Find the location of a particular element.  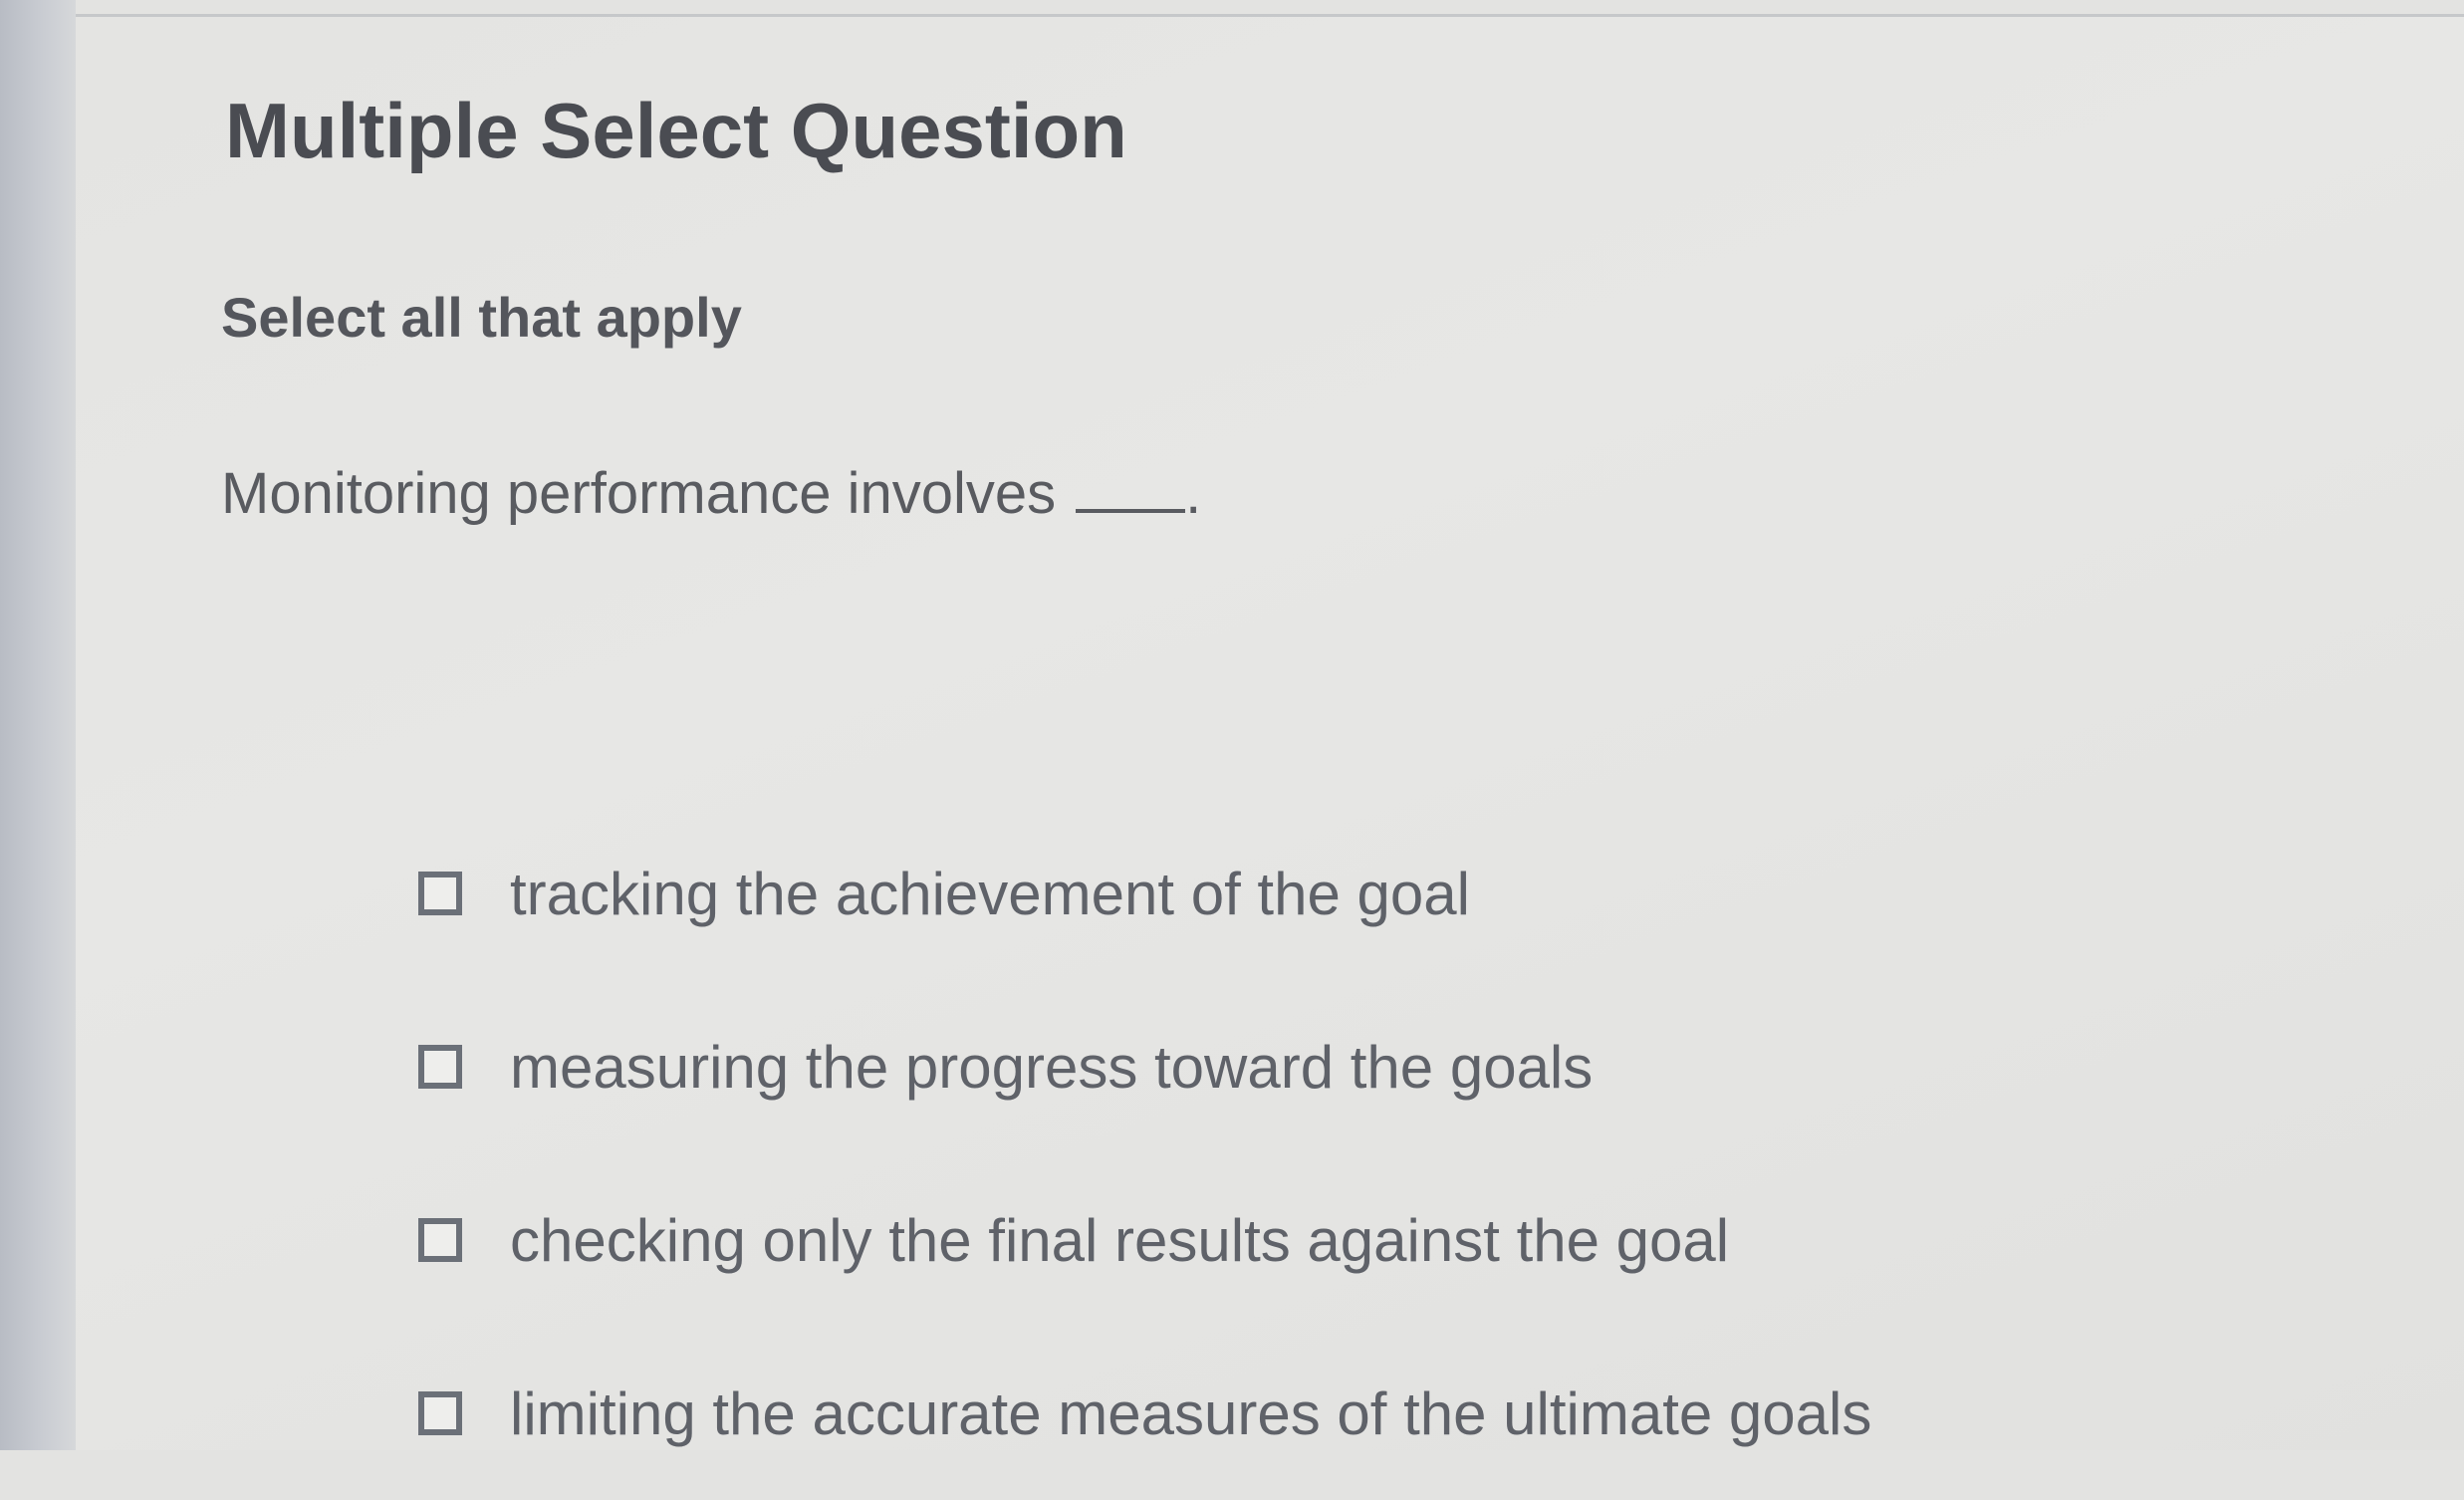

answer-option-label: measuring the progress toward the goals is located at coordinates (1052, 1067).